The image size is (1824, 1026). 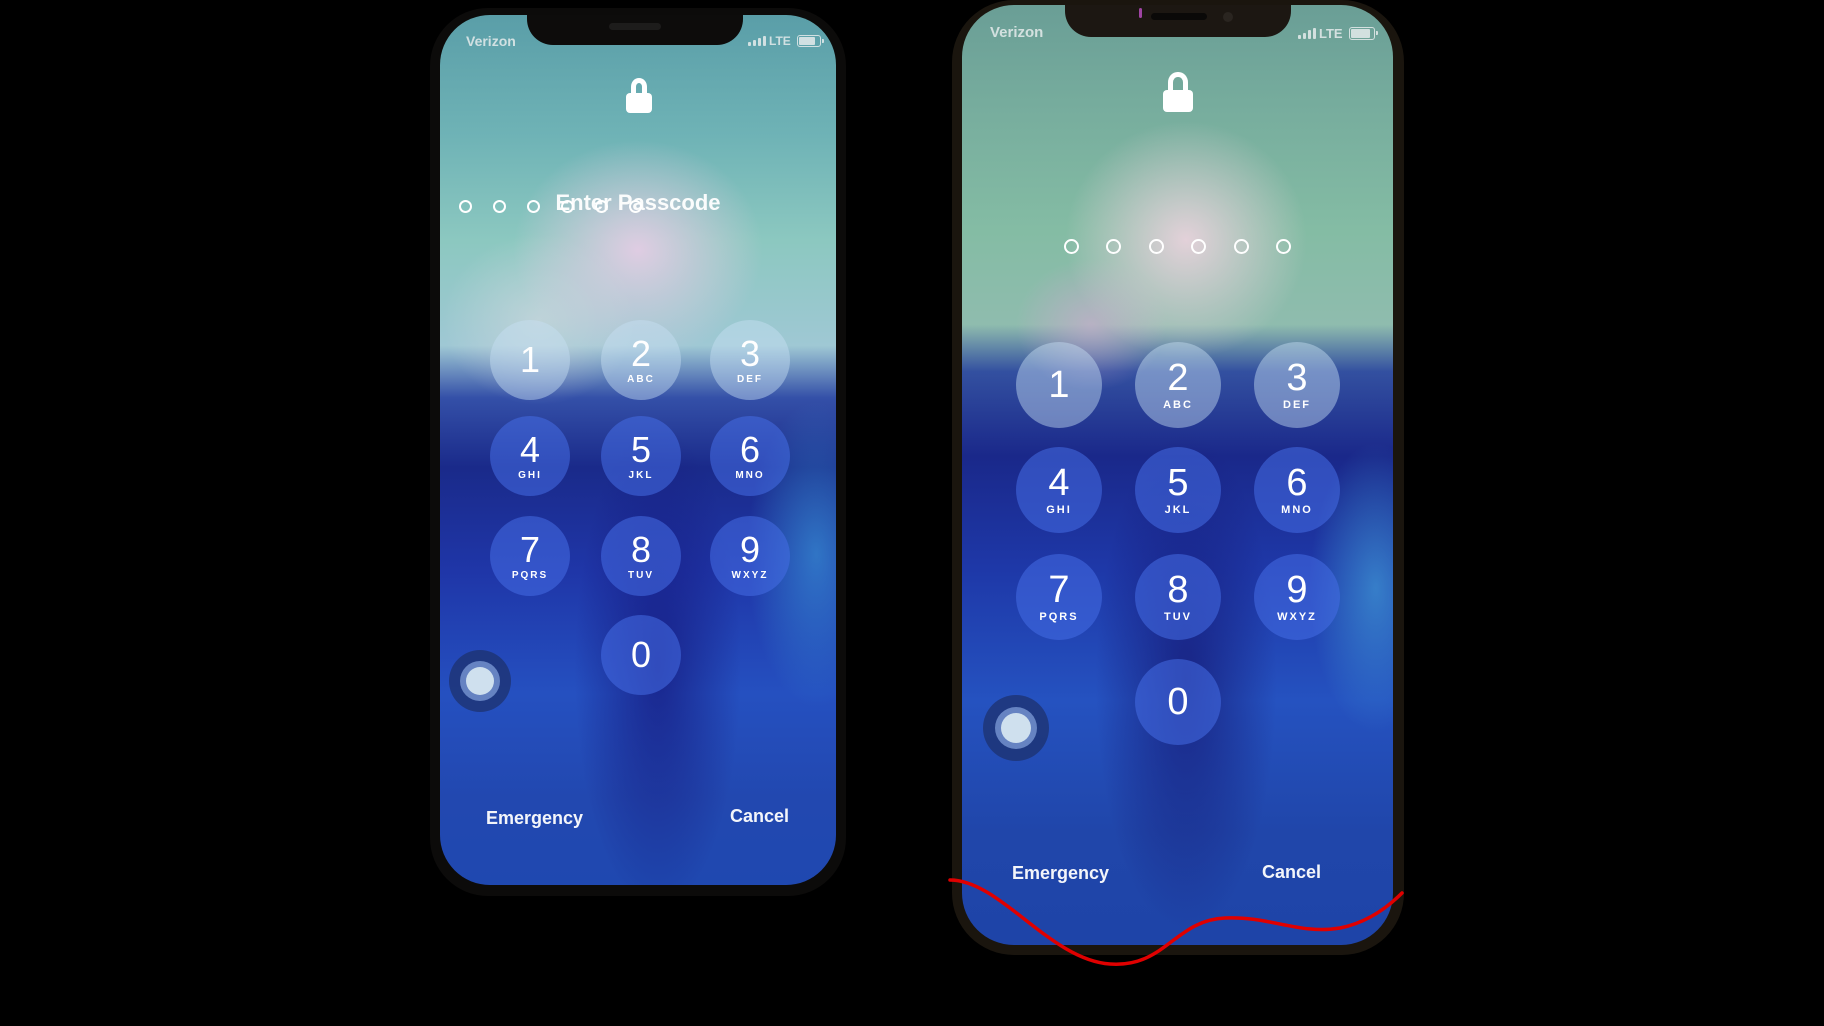 I want to click on proximity-sensor-light, so click(x=1140, y=13).